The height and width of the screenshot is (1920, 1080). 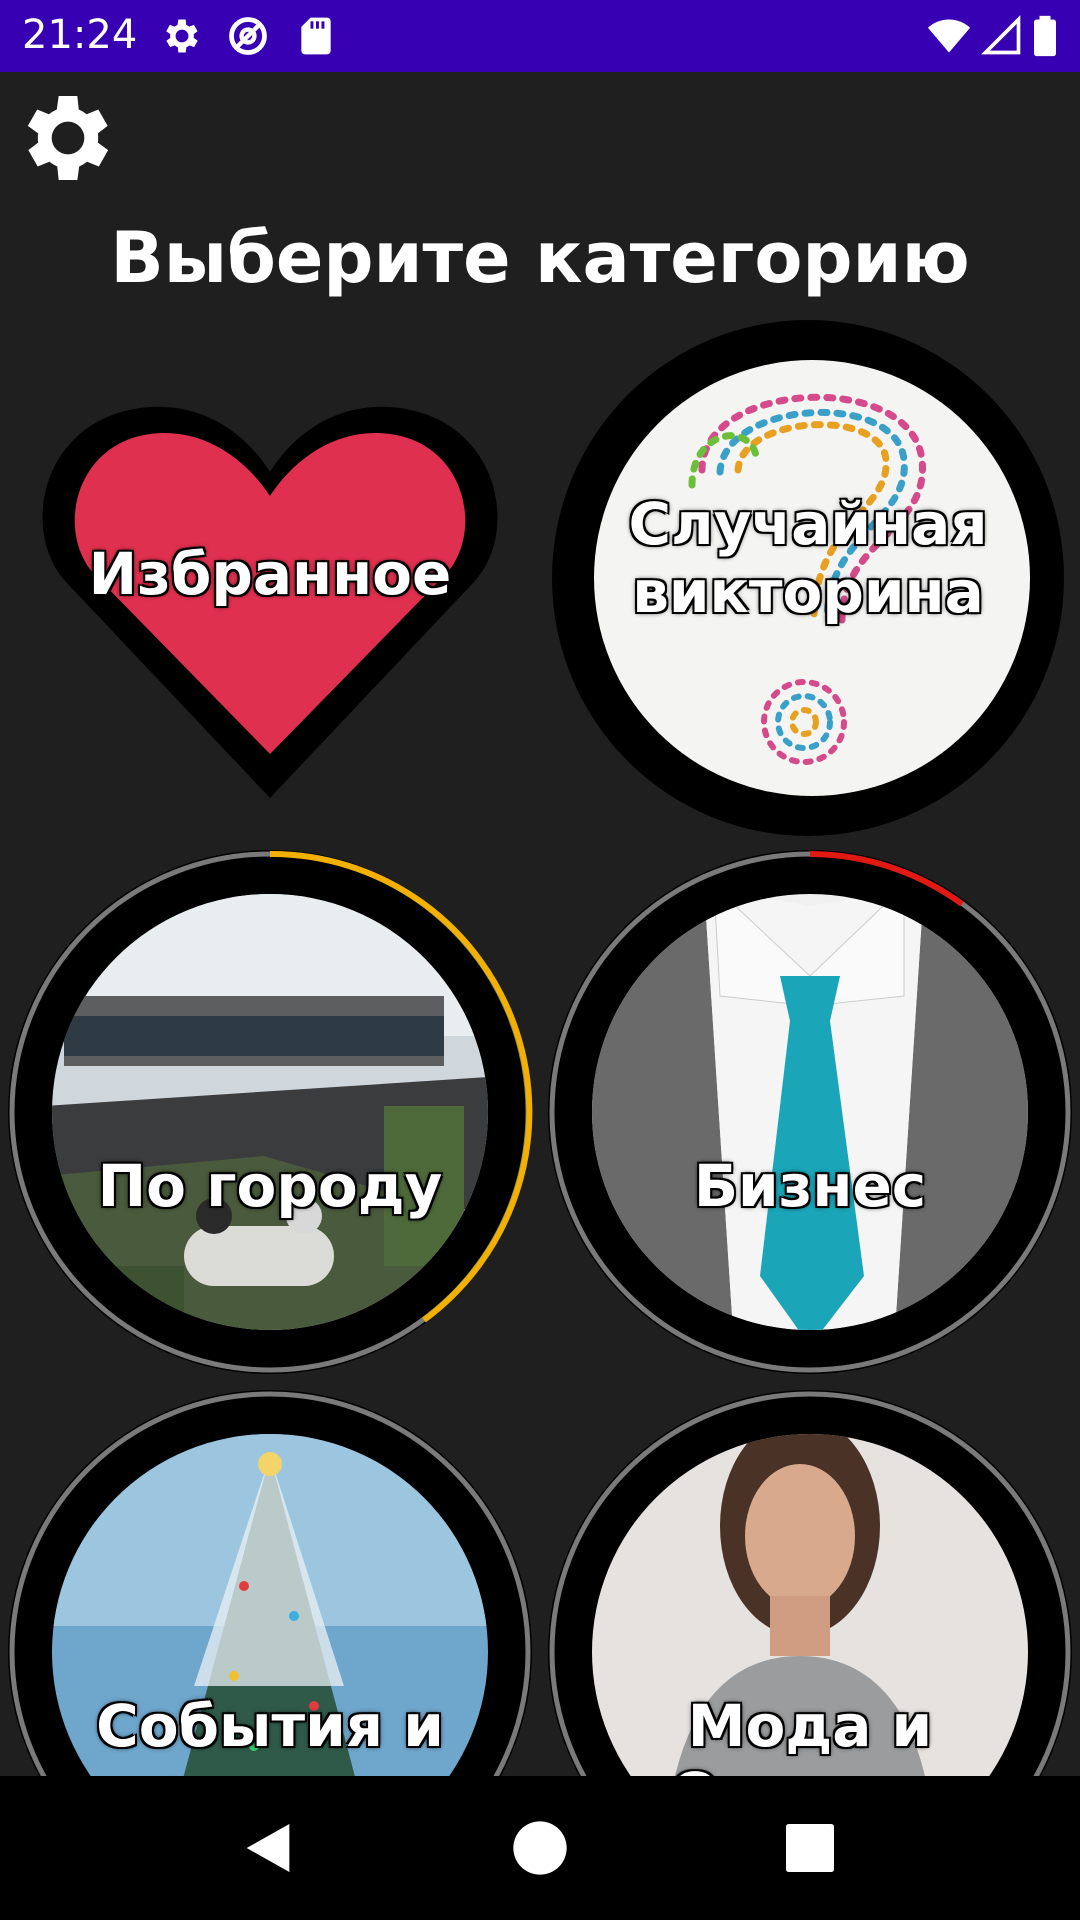 What do you see at coordinates (316, 36) in the screenshot?
I see `sd-card-icon` at bounding box center [316, 36].